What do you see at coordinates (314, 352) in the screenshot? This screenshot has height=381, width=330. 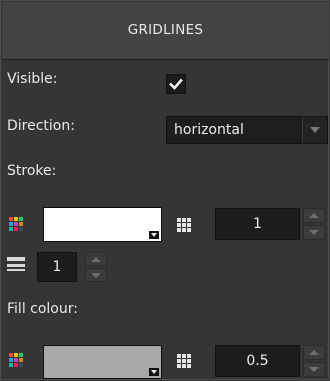 I see `fill-opacity-increment-button` at bounding box center [314, 352].